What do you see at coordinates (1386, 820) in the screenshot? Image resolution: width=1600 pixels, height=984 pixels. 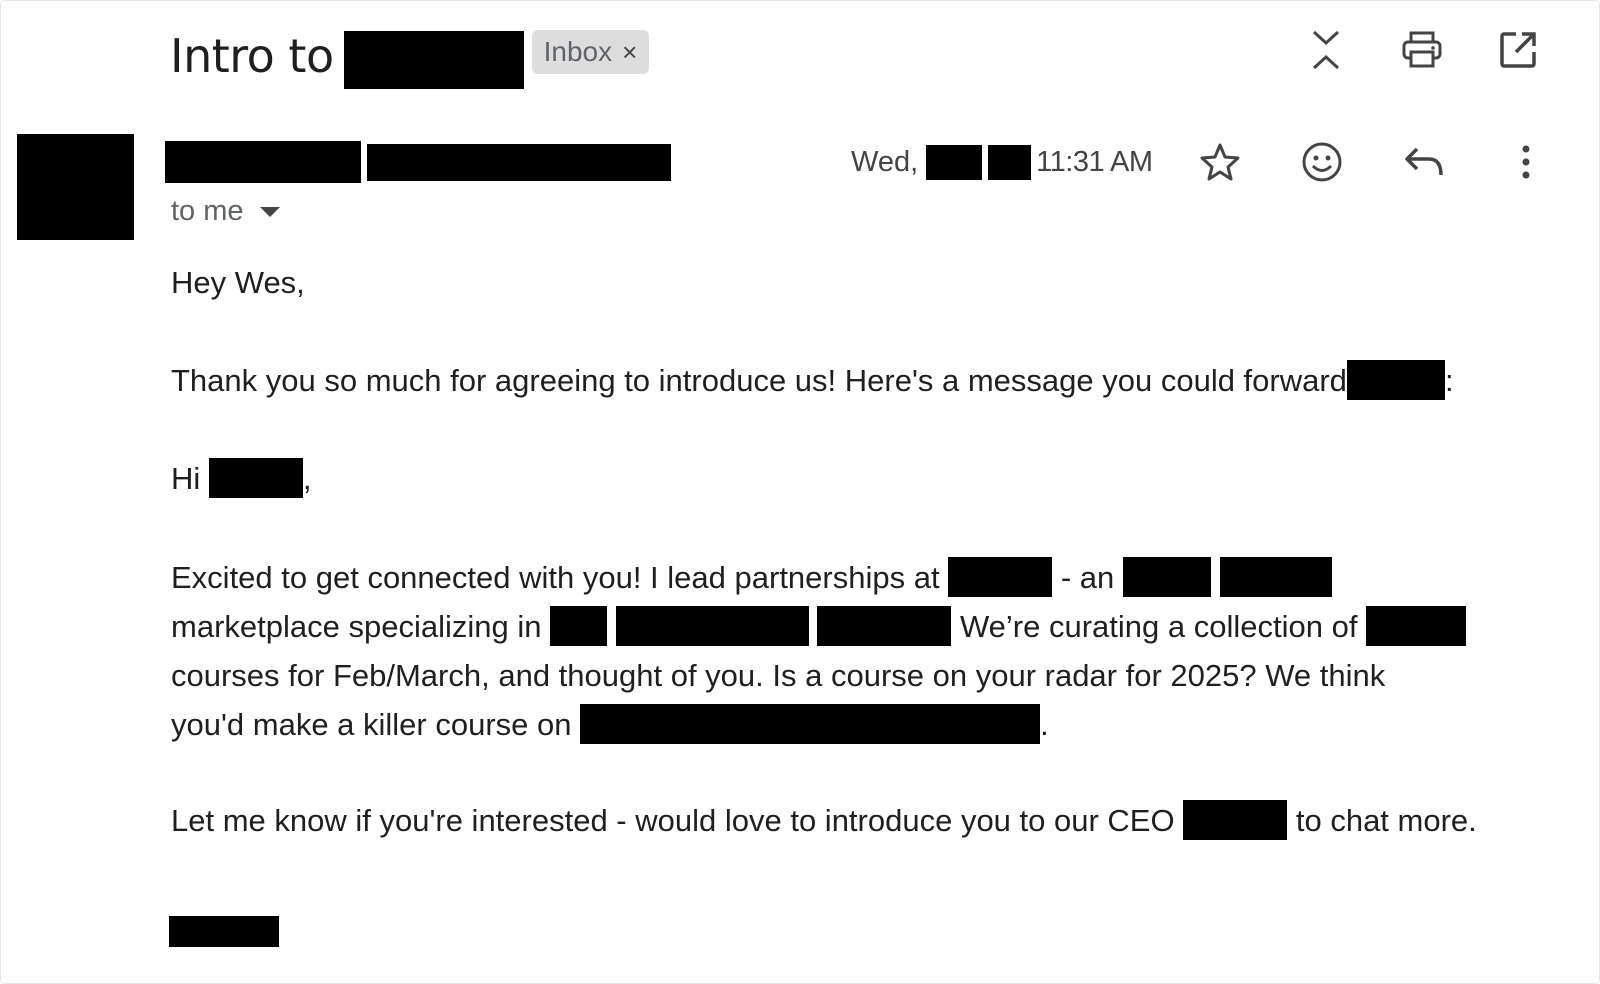 I see `paragraph-text: to chat more.` at bounding box center [1386, 820].